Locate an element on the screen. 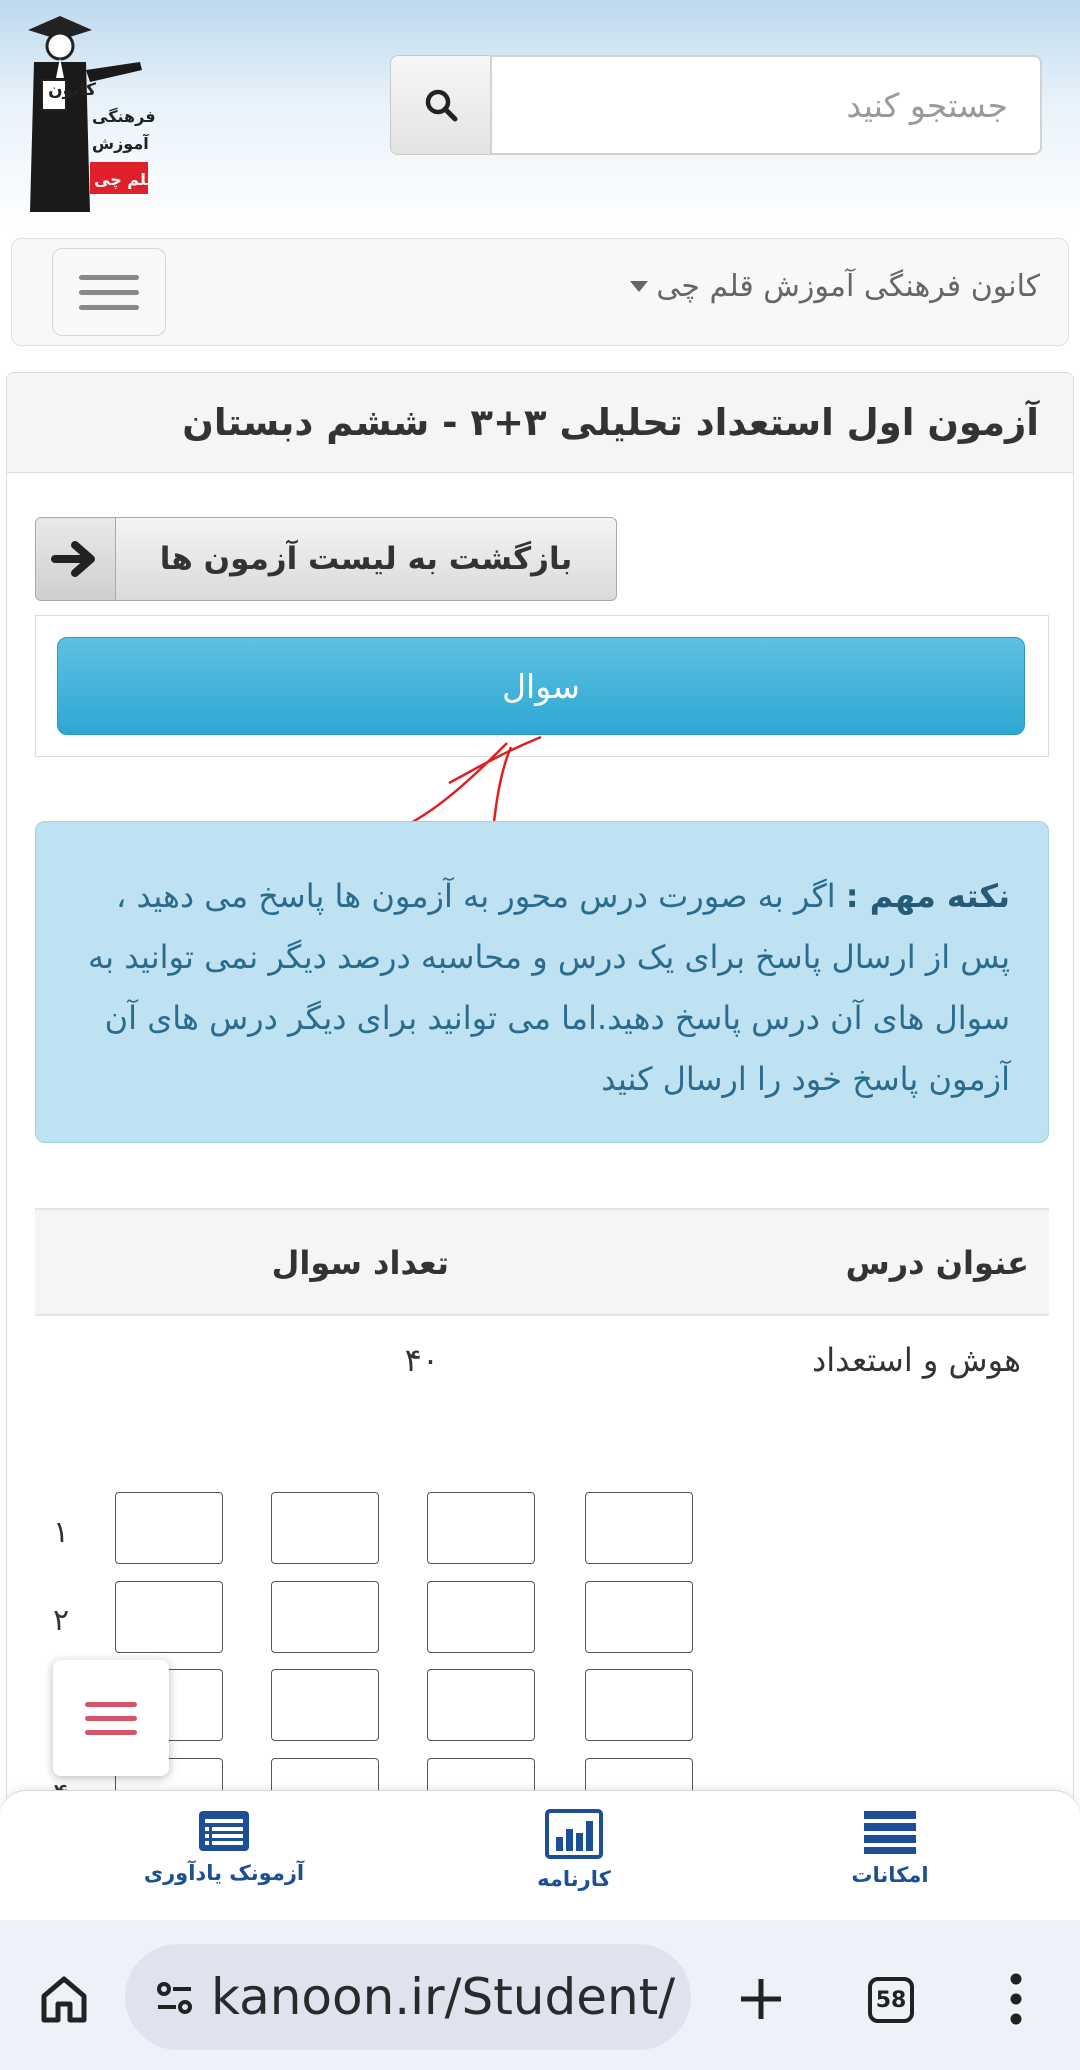 This screenshot has height=2070, width=1080. column-header-count: تعداد سوال is located at coordinates (360, 1263).